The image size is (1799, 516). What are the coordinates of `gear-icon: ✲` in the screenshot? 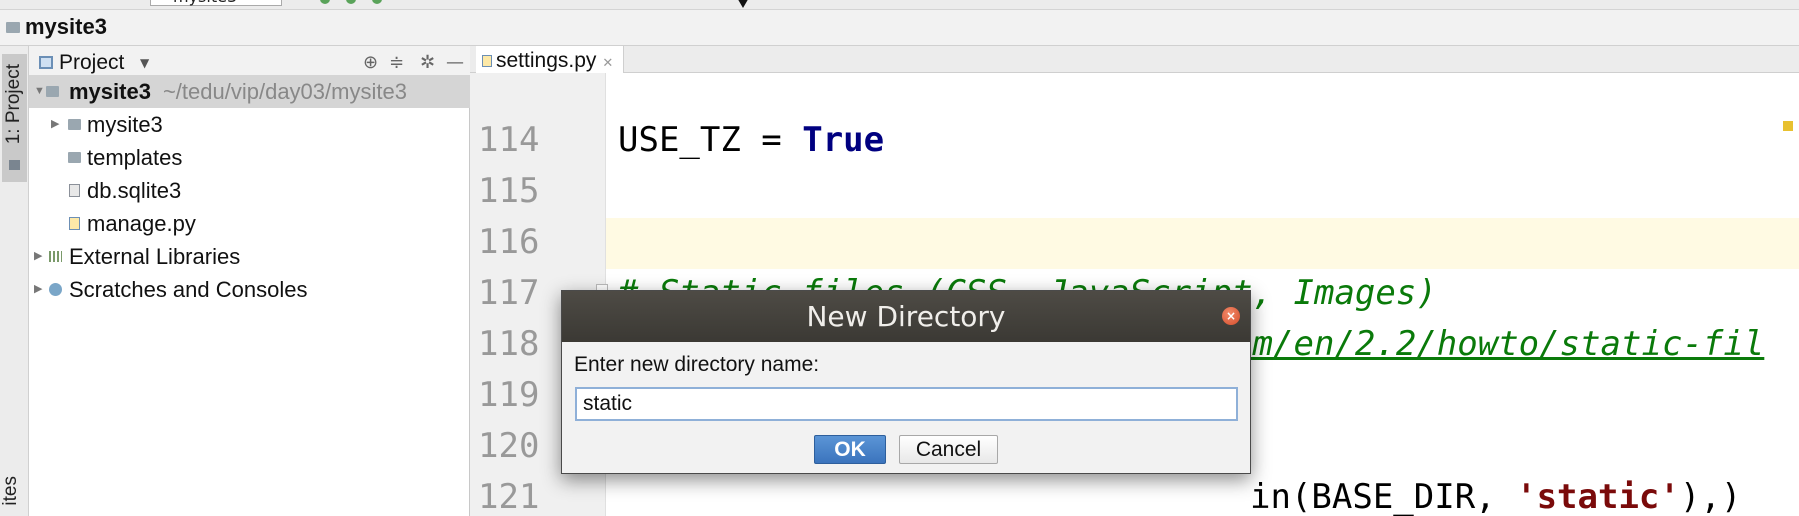 It's located at (427, 62).